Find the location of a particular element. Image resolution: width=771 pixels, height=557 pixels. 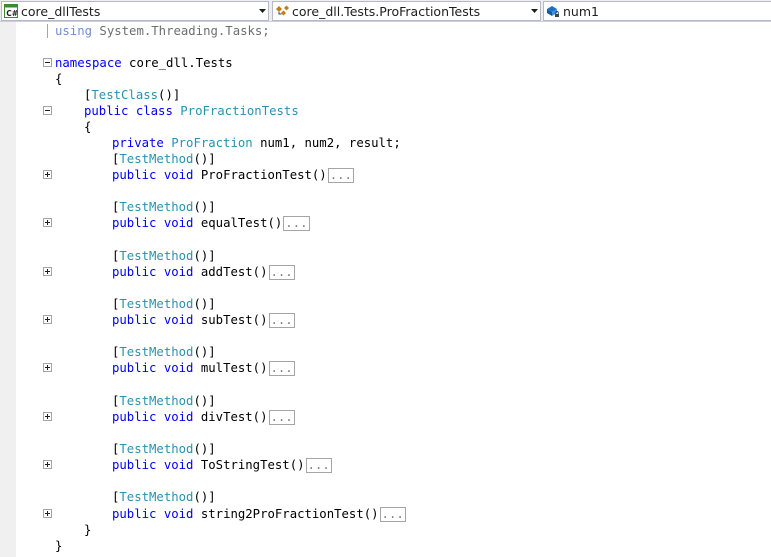

code-line-fields: private ProFraction num1, num2, result; is located at coordinates (385, 143).